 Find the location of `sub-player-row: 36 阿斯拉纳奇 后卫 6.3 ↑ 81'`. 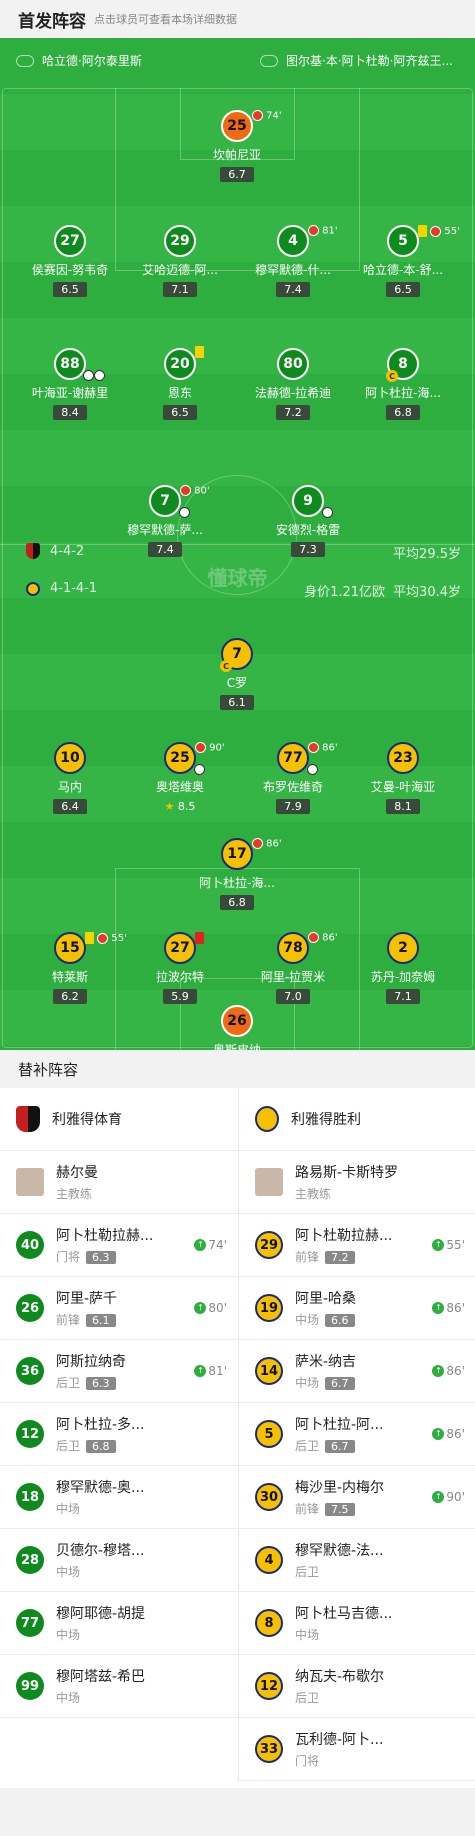

sub-player-row: 36 阿斯拉纳奇 后卫 6.3 ↑ 81' is located at coordinates (118, 1371).